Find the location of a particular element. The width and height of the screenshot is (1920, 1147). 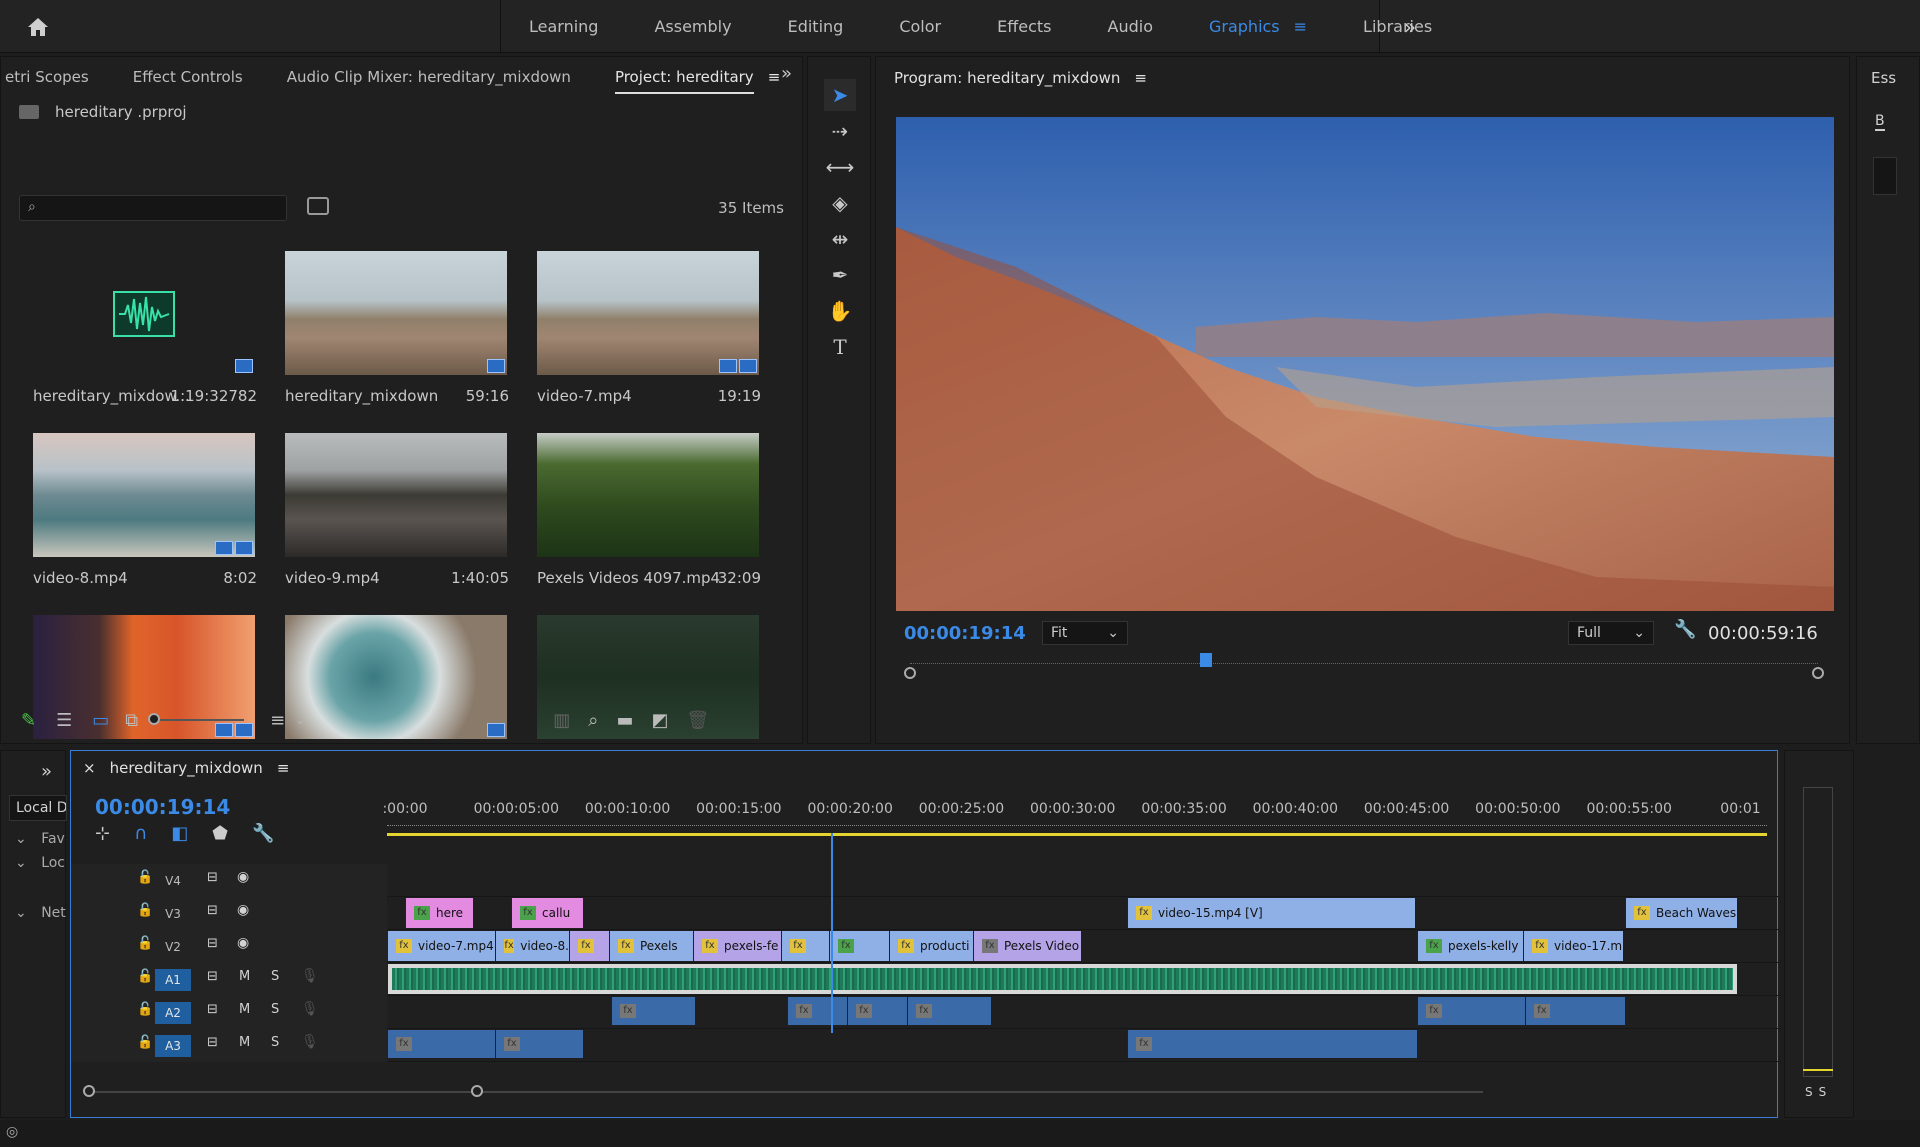

resolution-select: Full ⌄ is located at coordinates (1611, 633).